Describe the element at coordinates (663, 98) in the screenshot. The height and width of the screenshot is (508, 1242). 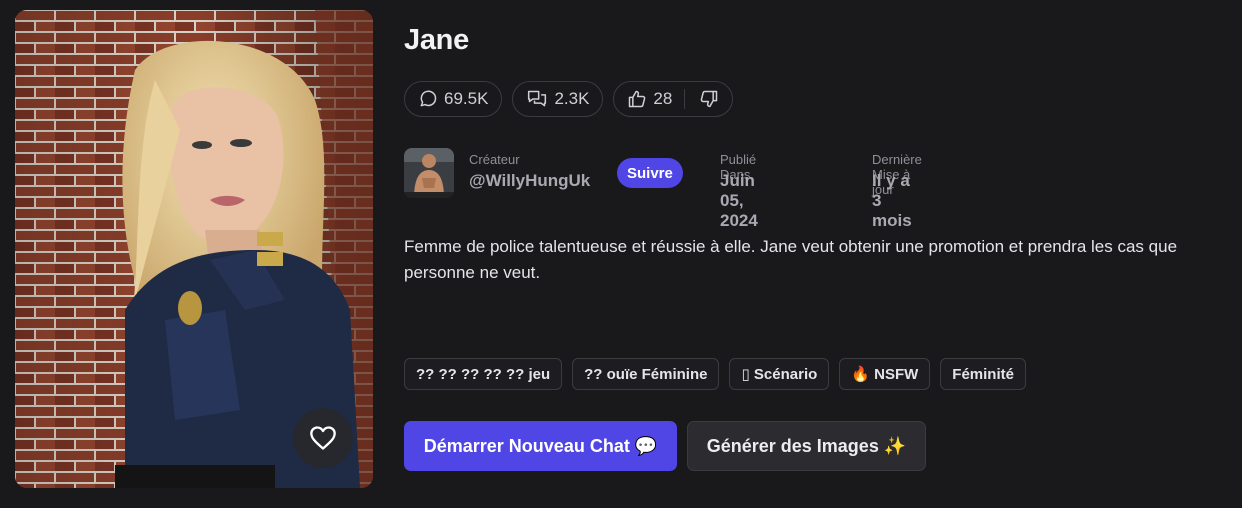
I see `likes-count: 28` at that location.